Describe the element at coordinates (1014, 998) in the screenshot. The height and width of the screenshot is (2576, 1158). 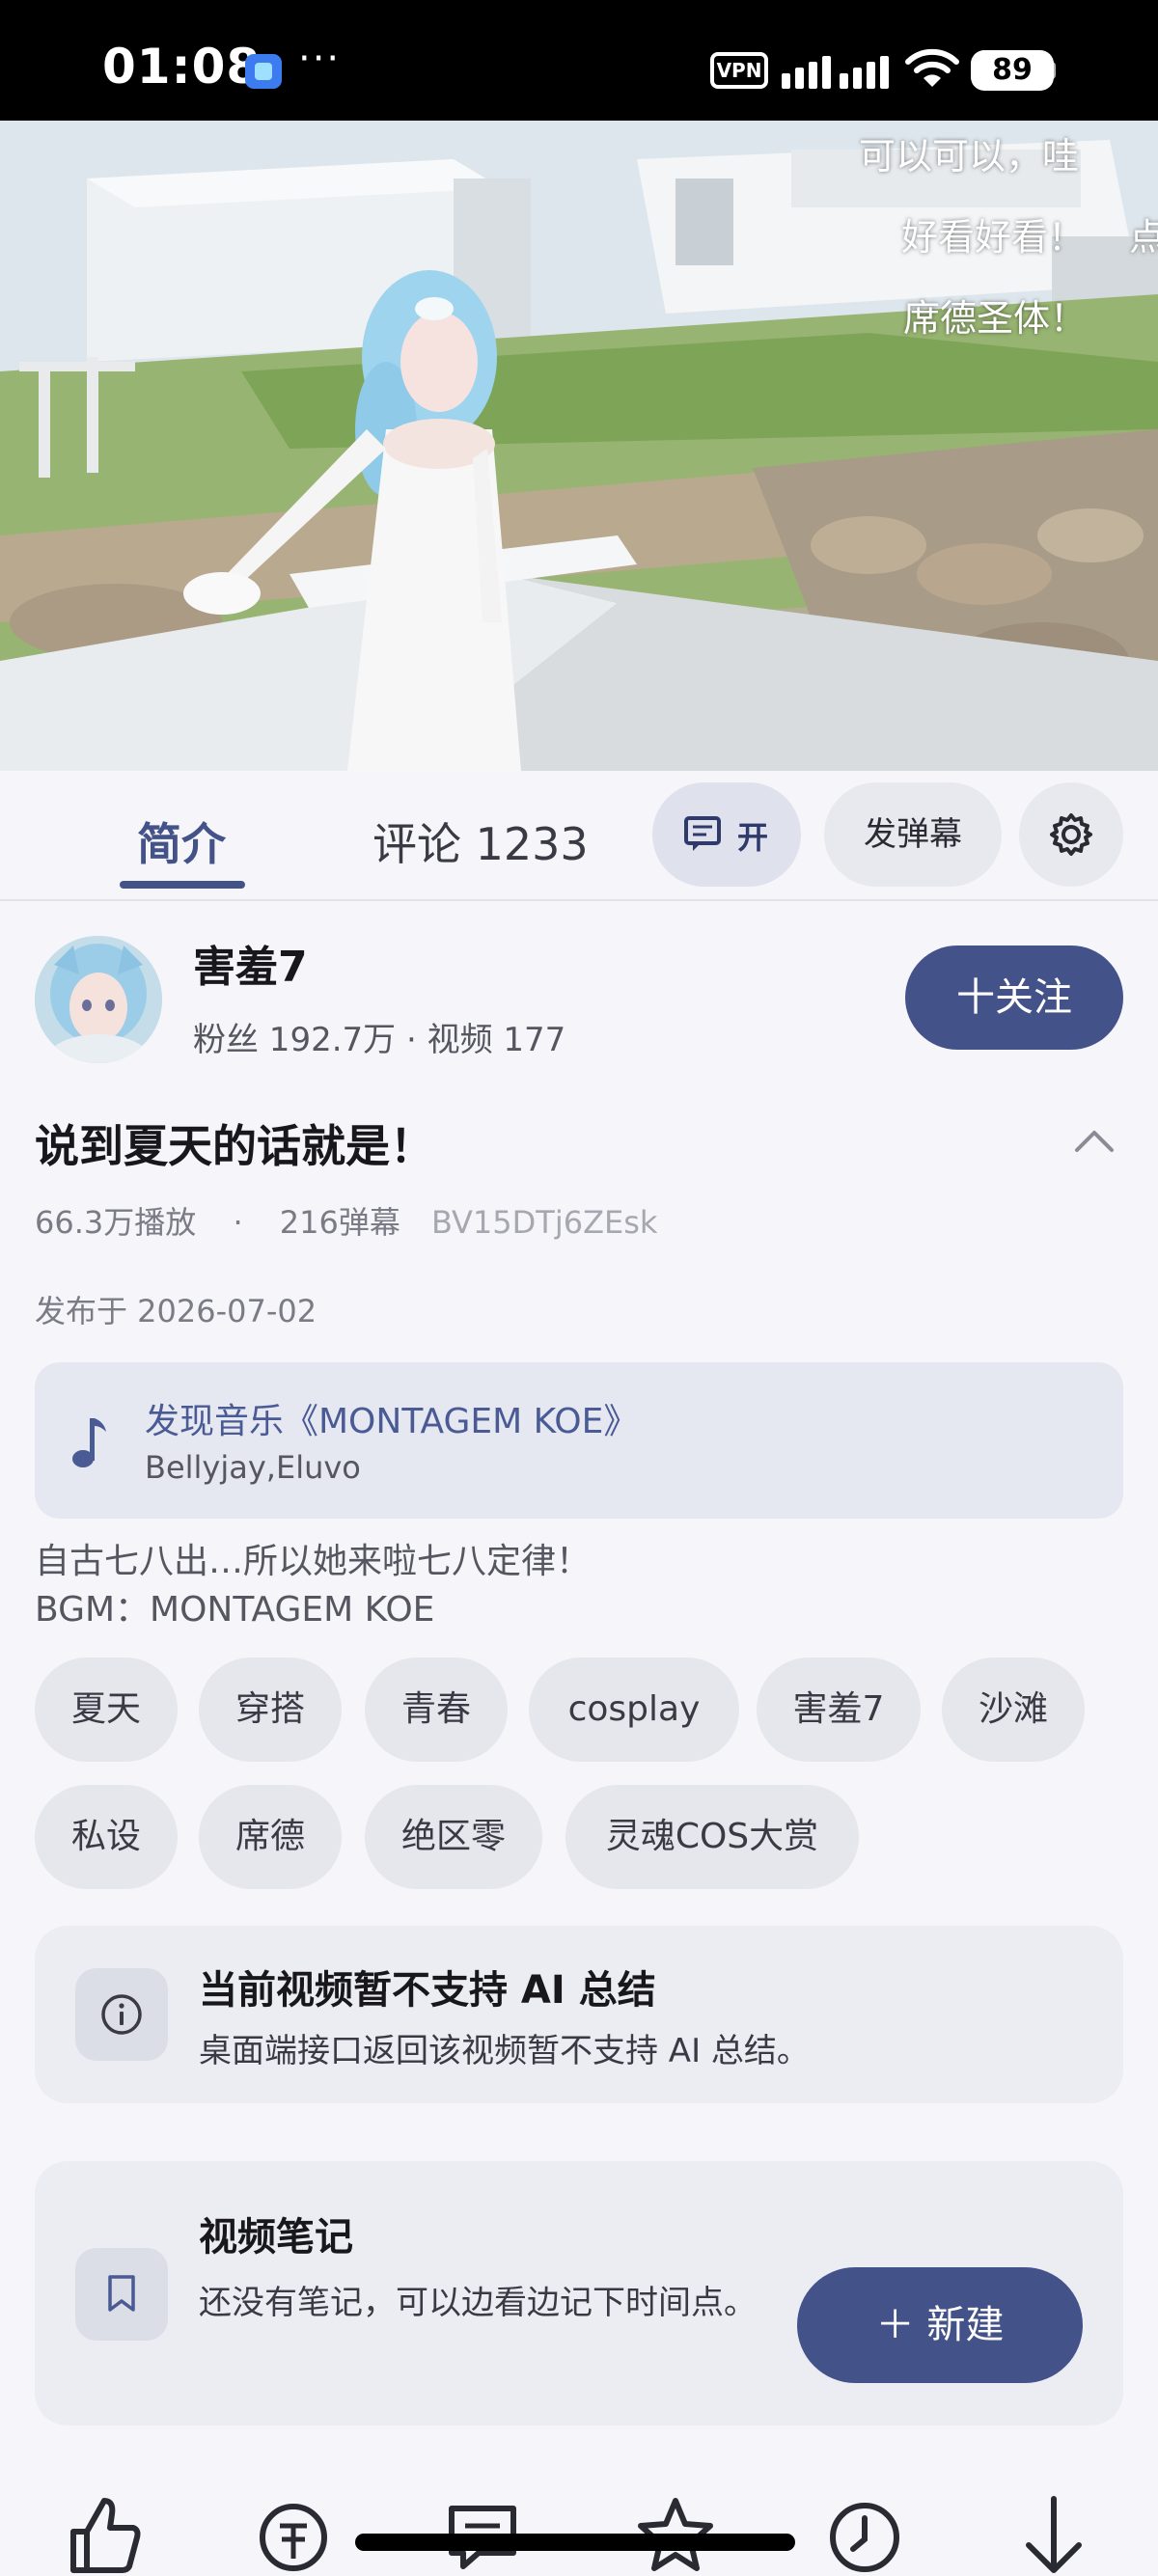
I see `follow-button: 十关注` at that location.